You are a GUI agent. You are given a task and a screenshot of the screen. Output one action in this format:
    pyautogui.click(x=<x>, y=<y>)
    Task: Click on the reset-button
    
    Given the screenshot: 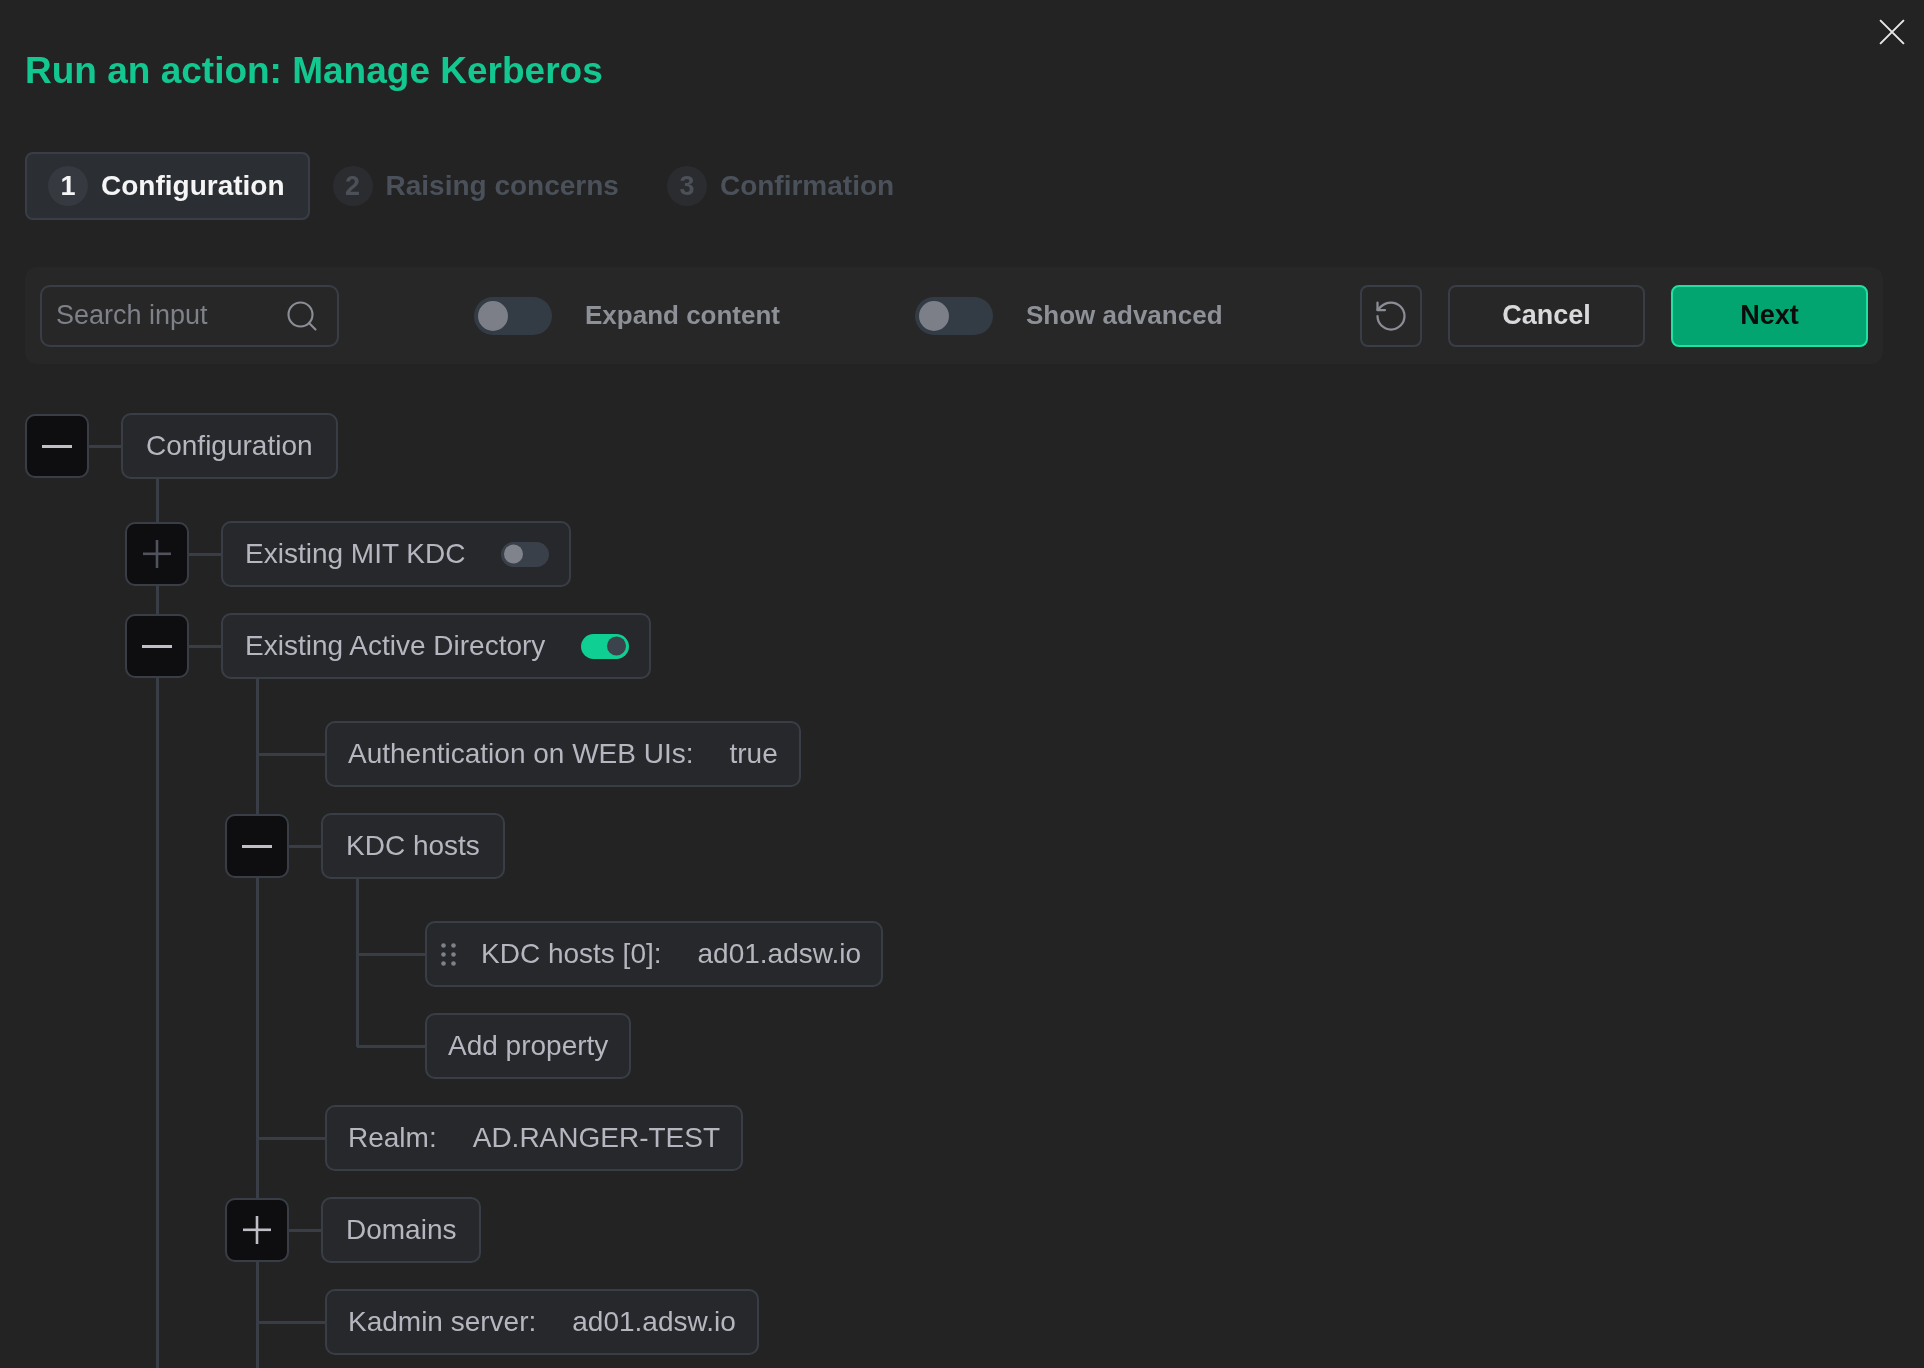 What is the action you would take?
    pyautogui.click(x=1391, y=315)
    